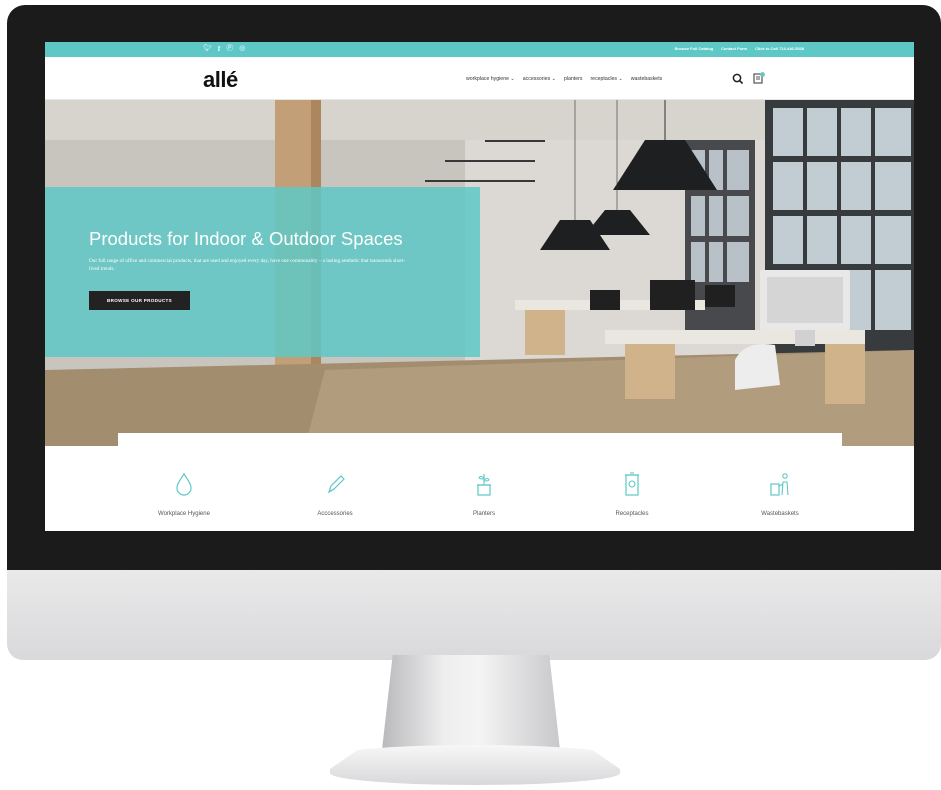 Image resolution: width=941 pixels, height=790 pixels. I want to click on nav-item-wastebaskets: wastebaskets, so click(646, 79).